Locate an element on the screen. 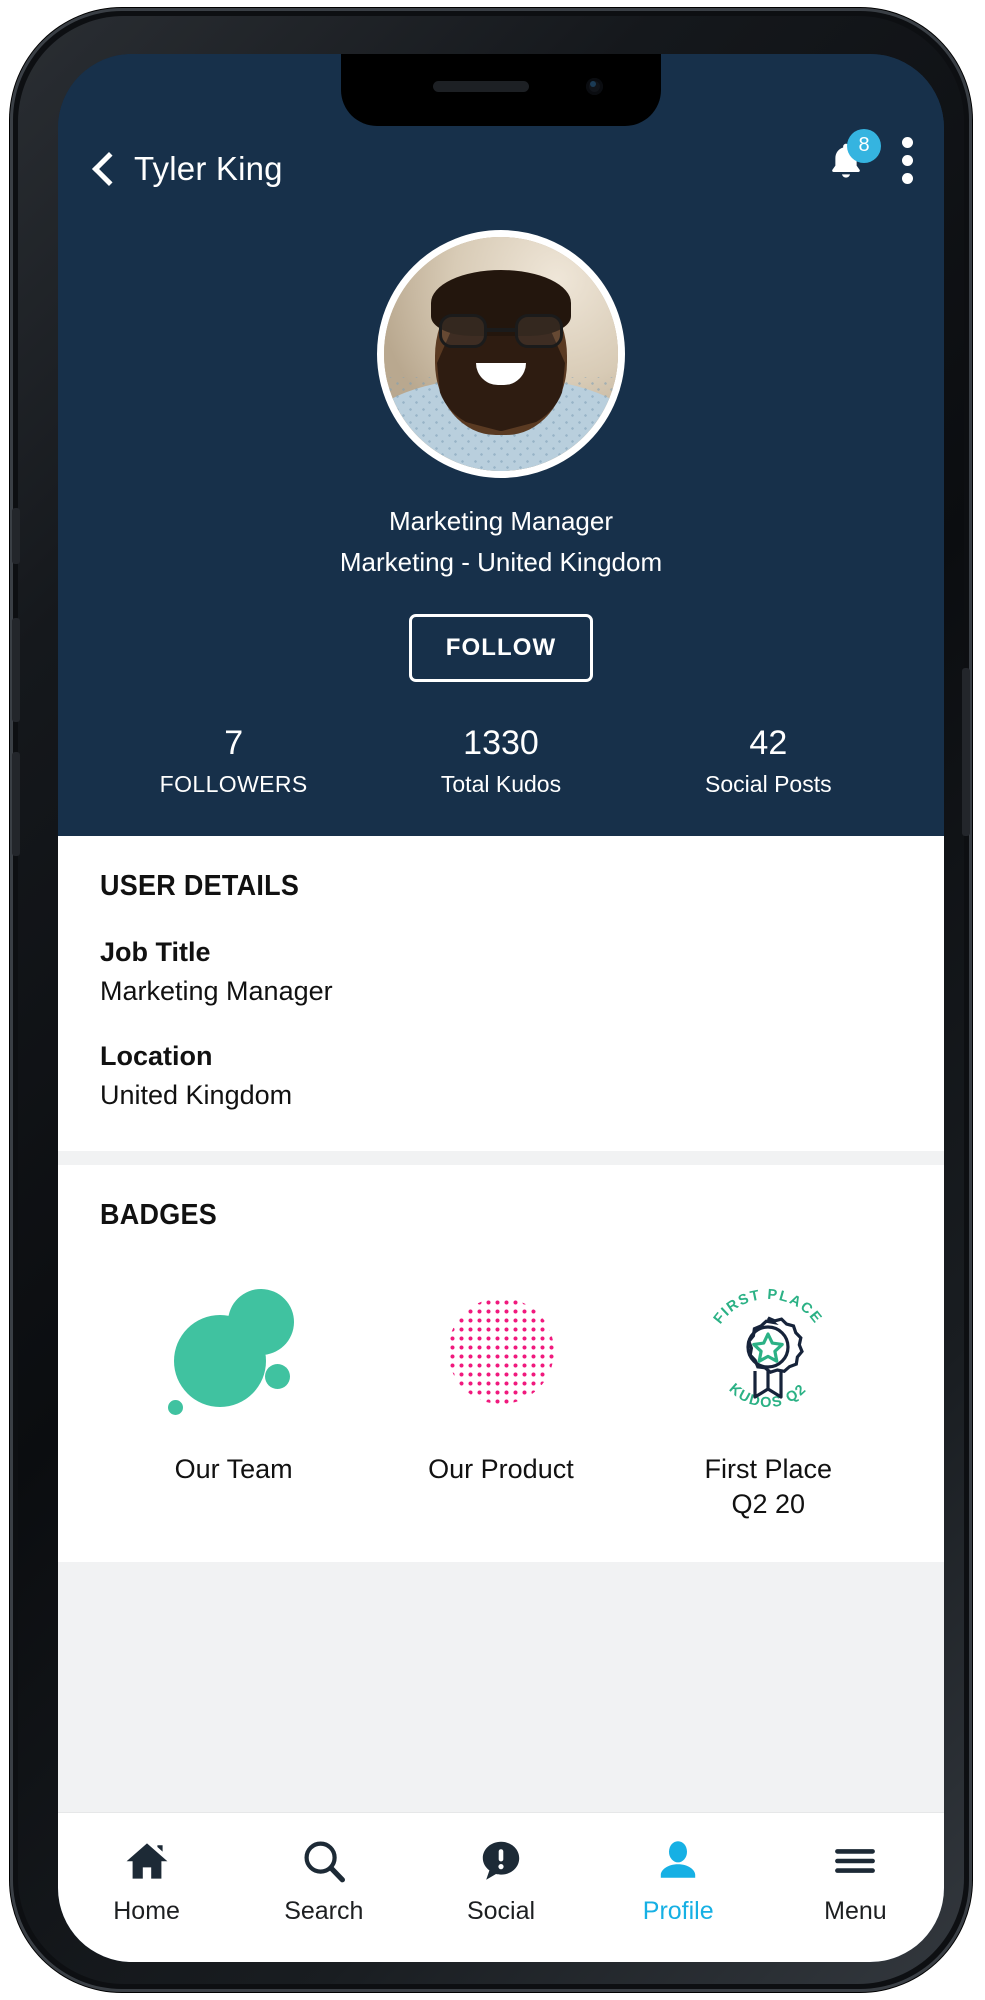 The height and width of the screenshot is (2000, 985). notch is located at coordinates (501, 90).